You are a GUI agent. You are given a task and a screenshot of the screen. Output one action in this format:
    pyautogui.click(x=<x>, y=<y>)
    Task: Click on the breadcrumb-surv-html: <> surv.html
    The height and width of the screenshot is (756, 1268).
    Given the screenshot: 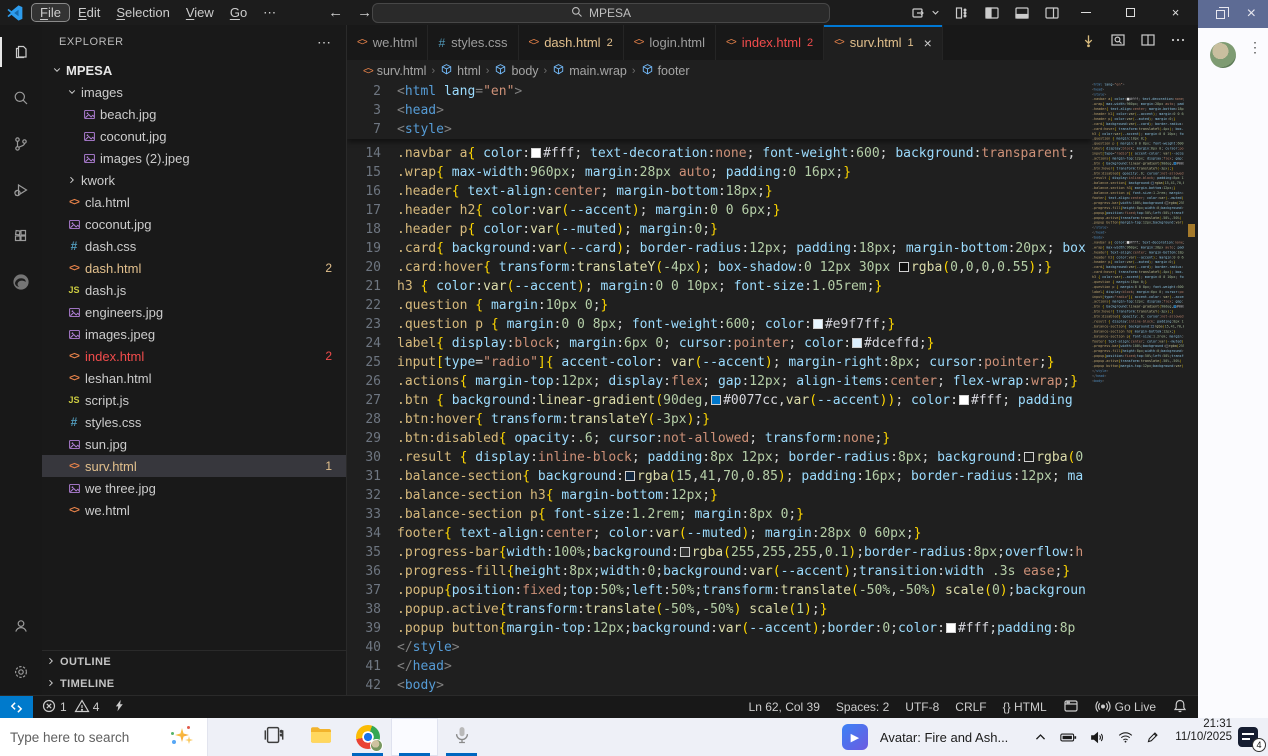 What is the action you would take?
    pyautogui.click(x=394, y=71)
    